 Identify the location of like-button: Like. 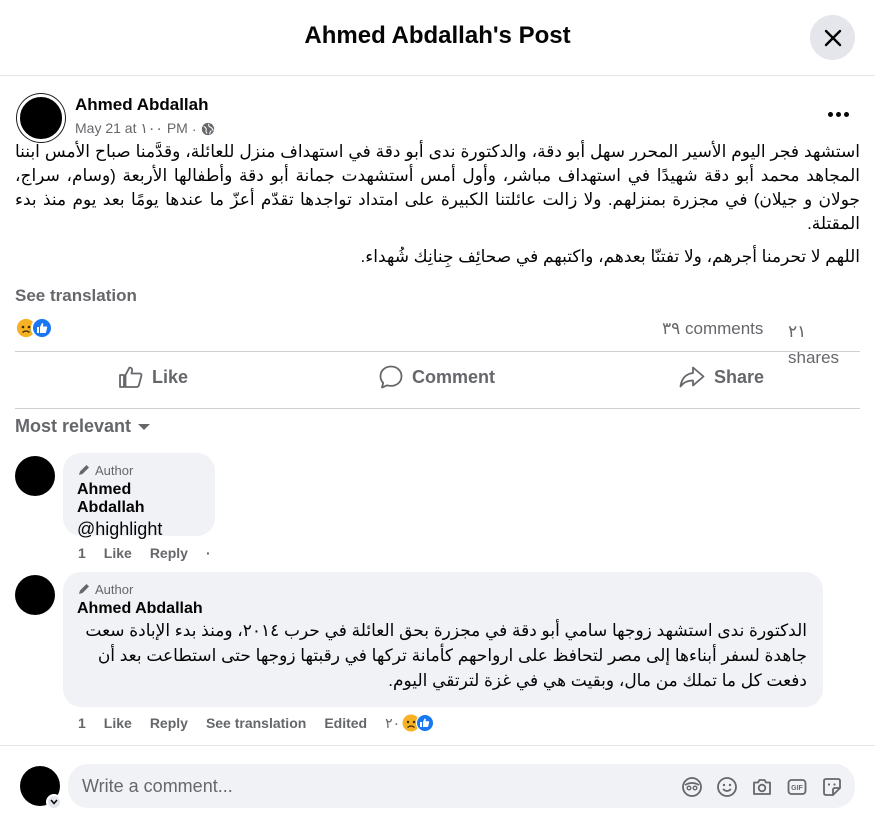
(153, 377).